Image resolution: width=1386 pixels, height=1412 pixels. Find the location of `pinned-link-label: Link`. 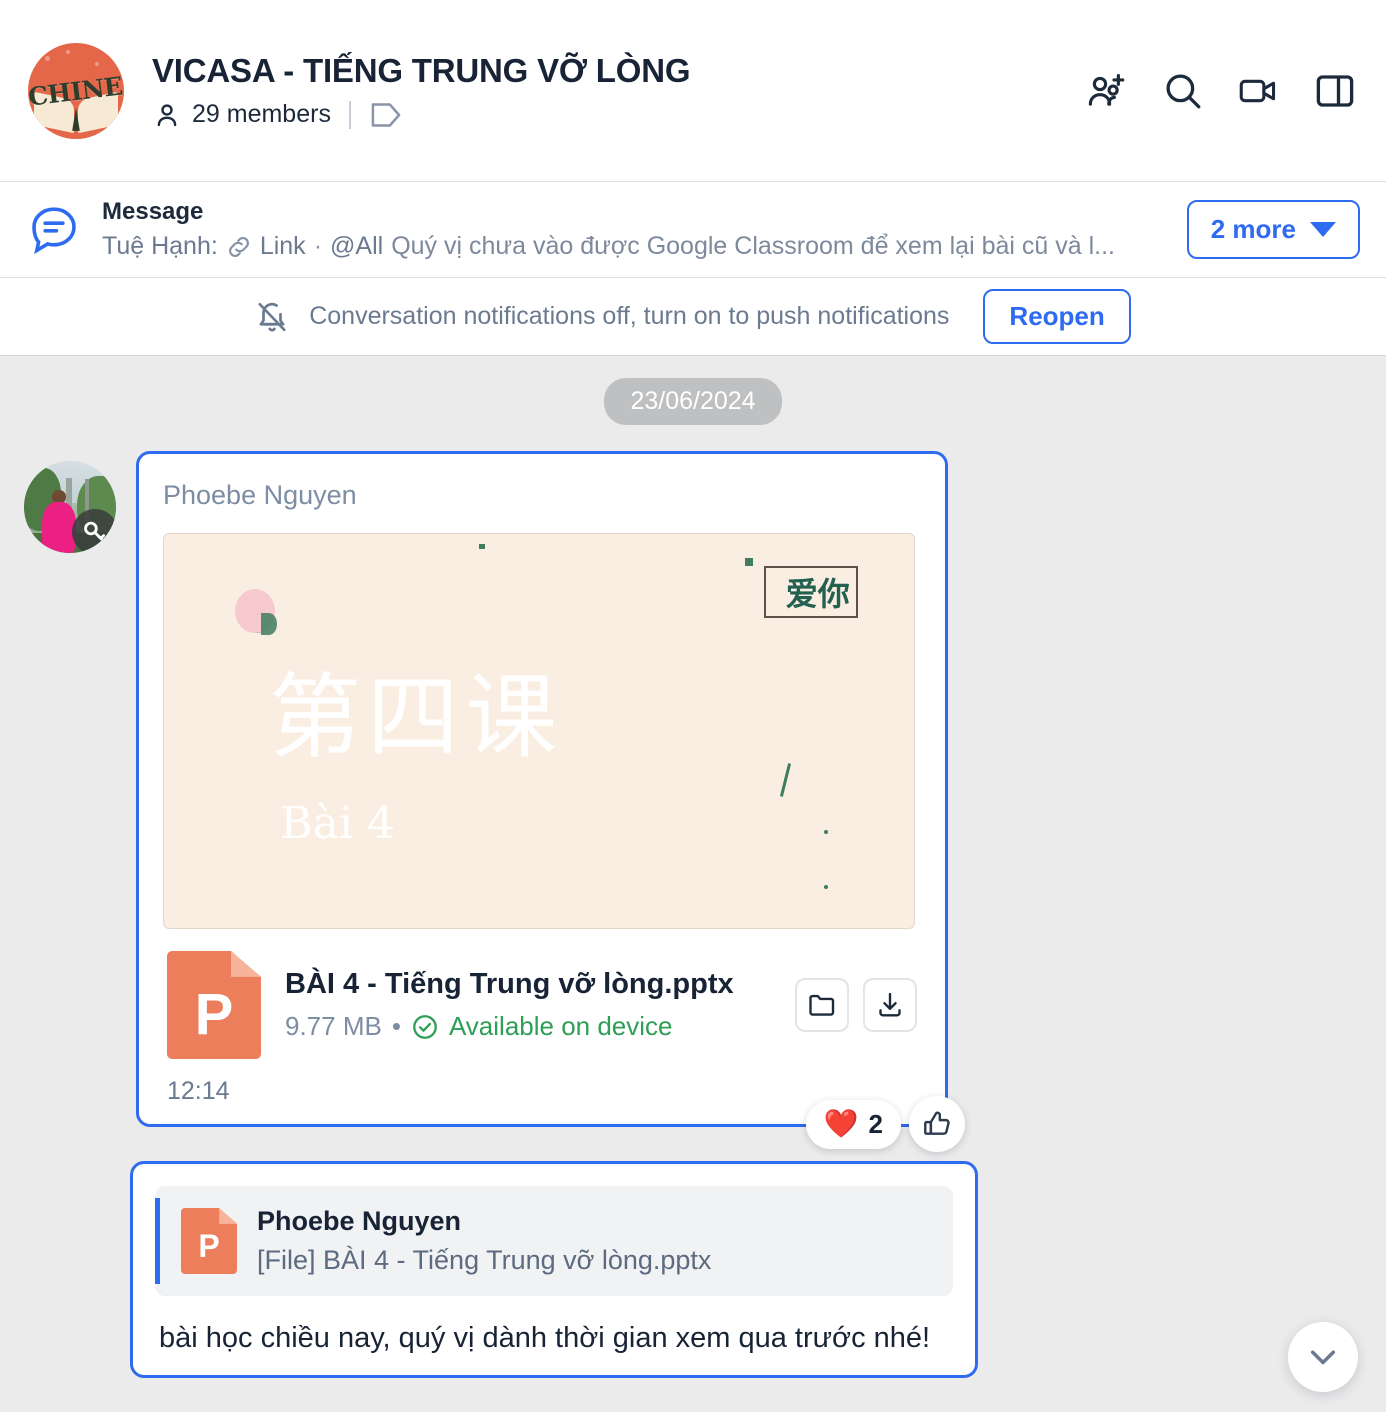

pinned-link-label: Link is located at coordinates (282, 246).